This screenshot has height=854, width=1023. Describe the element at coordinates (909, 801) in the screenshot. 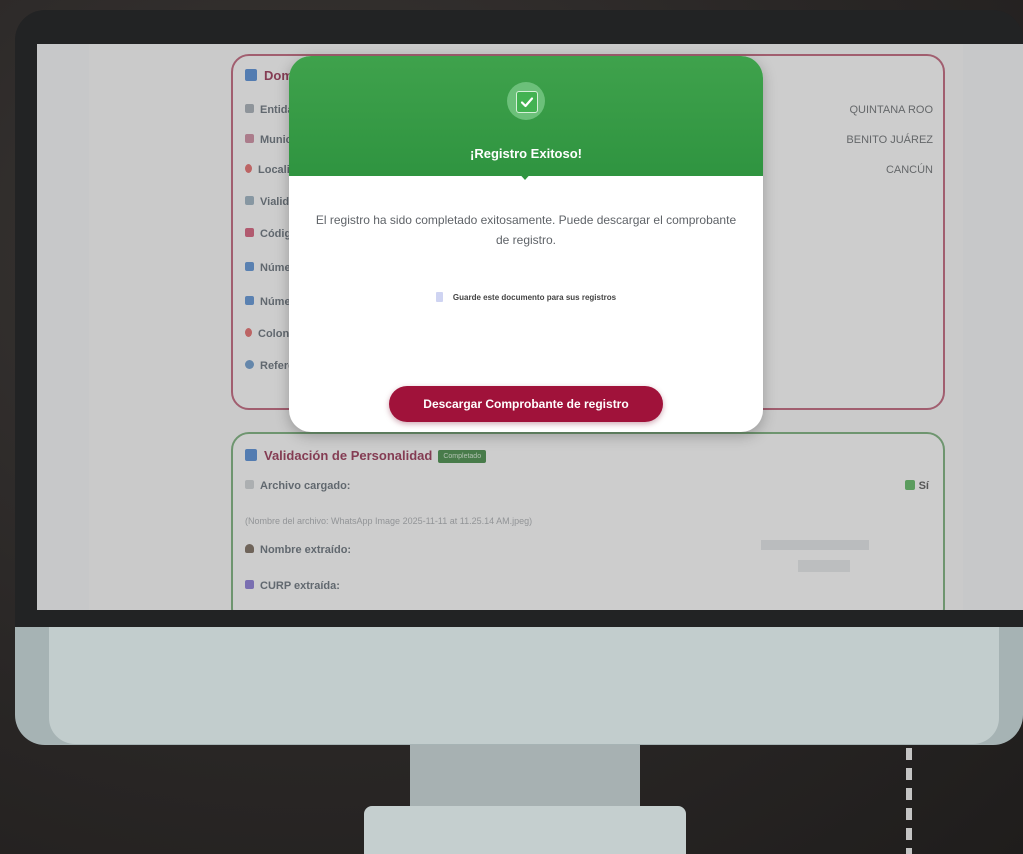

I see `dashed-line` at that location.